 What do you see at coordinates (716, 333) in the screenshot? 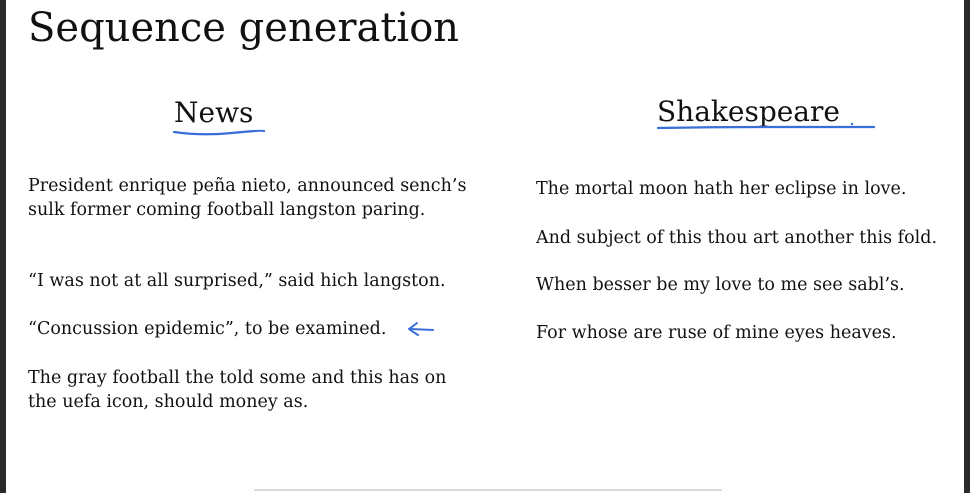
I see `shakespeare-line-4: For whose are ruse of mine eyes heaves.` at bounding box center [716, 333].